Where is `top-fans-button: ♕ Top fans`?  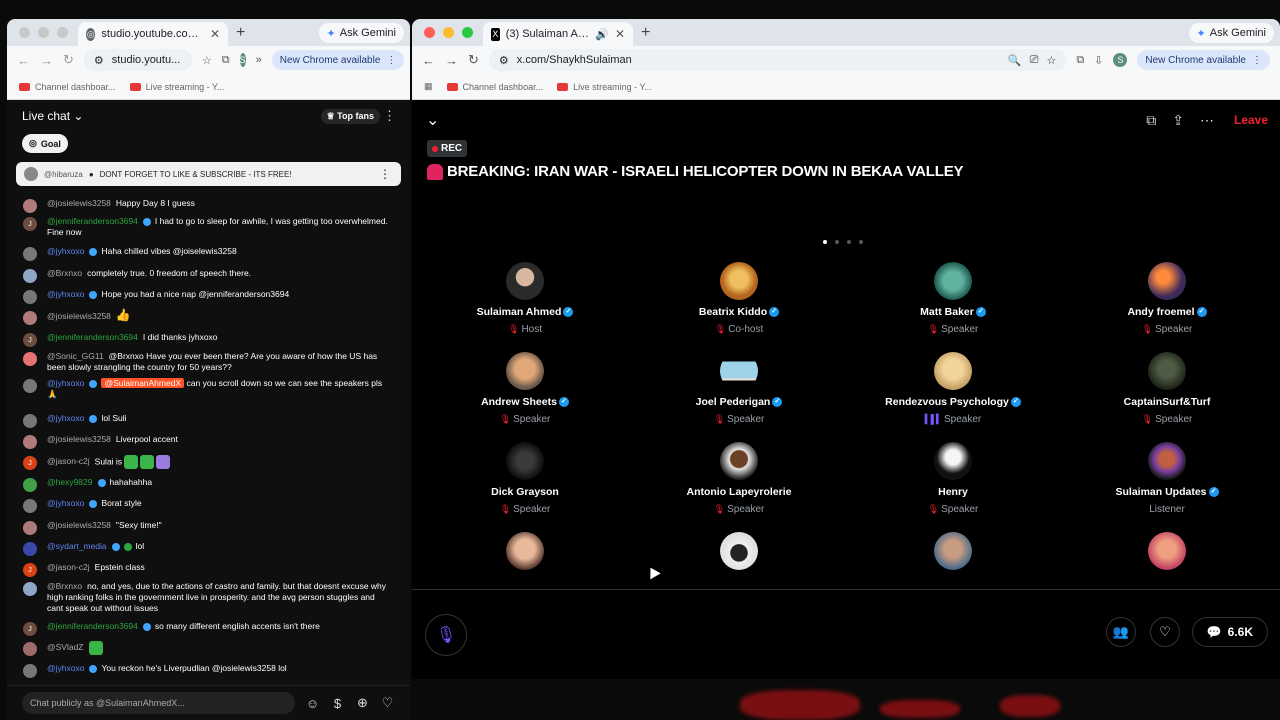 top-fans-button: ♕ Top fans is located at coordinates (350, 116).